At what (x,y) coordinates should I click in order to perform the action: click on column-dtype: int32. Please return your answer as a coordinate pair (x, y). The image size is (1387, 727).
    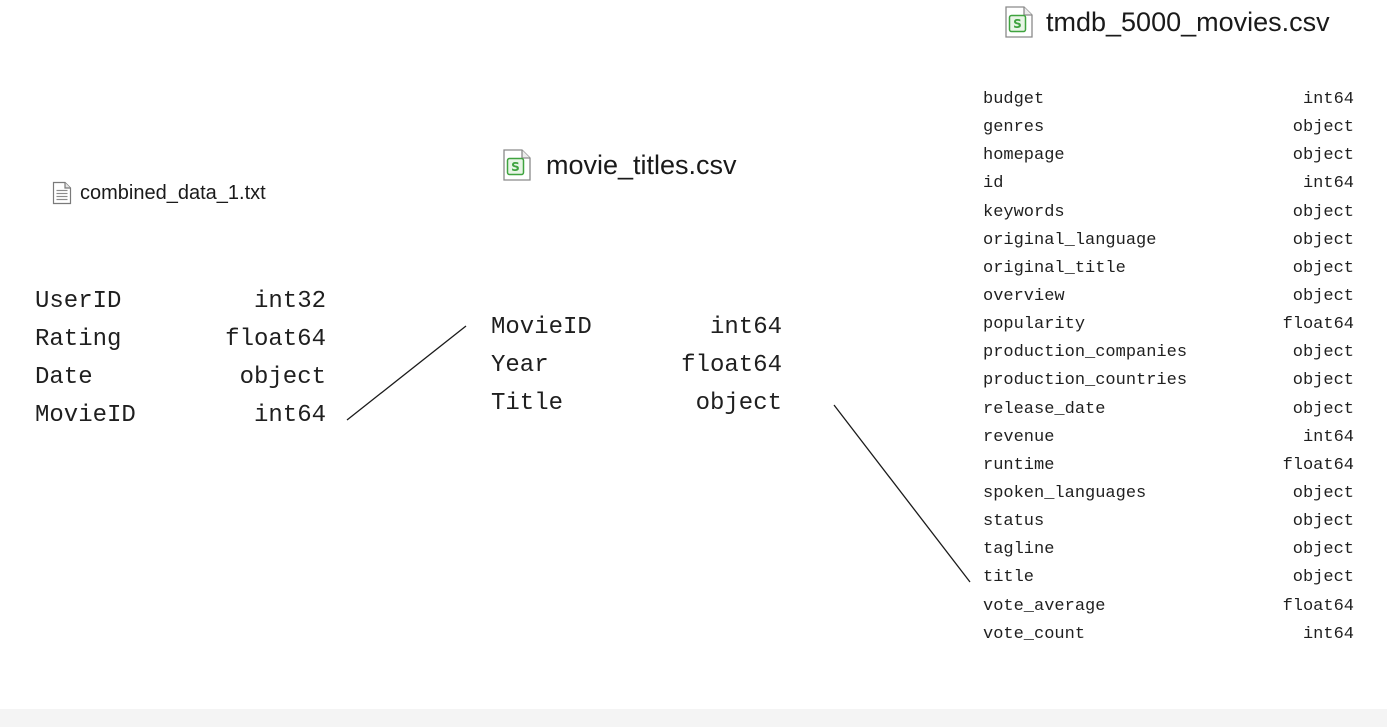
    Looking at the image, I should click on (289, 301).